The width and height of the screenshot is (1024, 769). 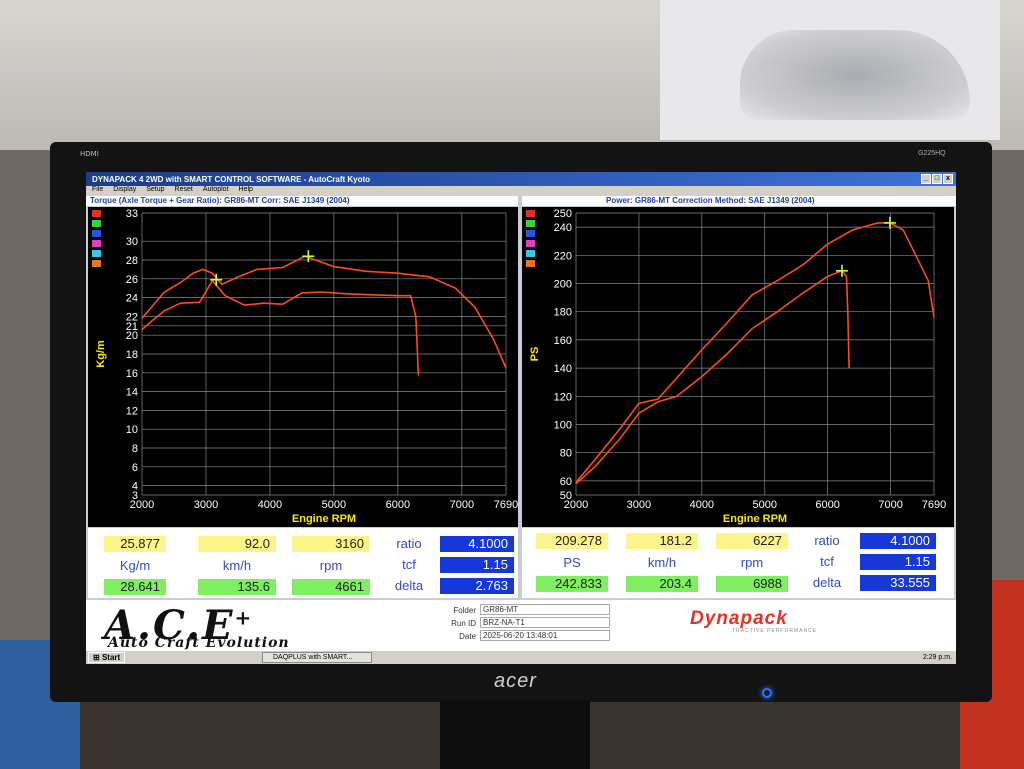 What do you see at coordinates (765, 505) in the screenshot?
I see `x-tick-label: 5000` at bounding box center [765, 505].